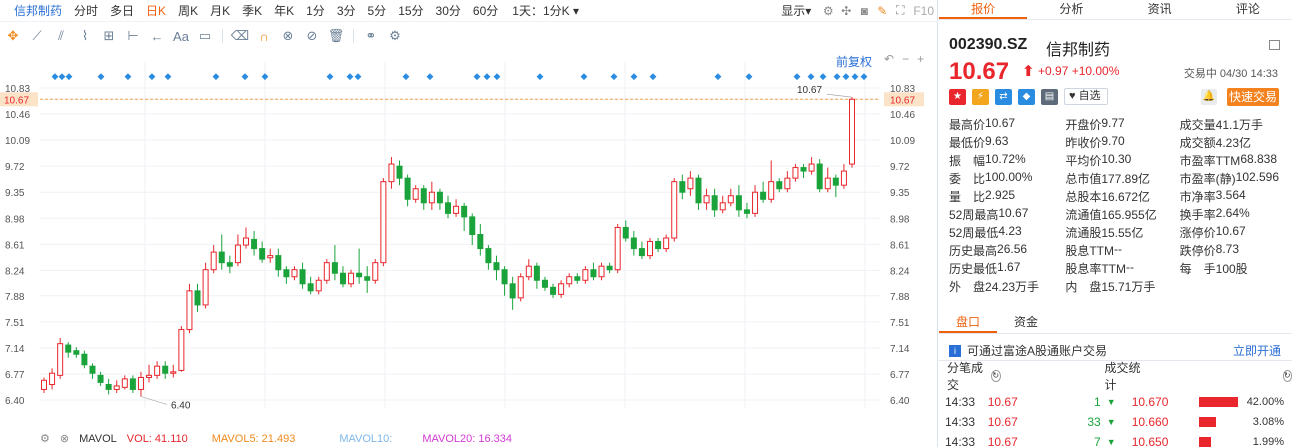  What do you see at coordinates (220, 10) in the screenshot?
I see `period-tab: 月K` at bounding box center [220, 10].